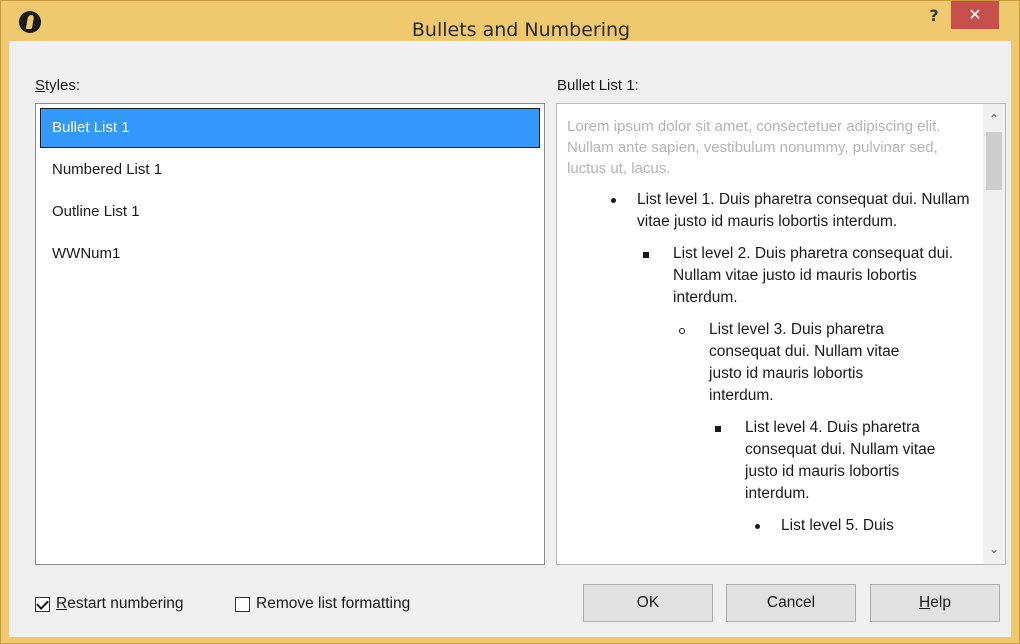 This screenshot has height=644, width=1020. I want to click on restart-numbering-checkbox, so click(42, 604).